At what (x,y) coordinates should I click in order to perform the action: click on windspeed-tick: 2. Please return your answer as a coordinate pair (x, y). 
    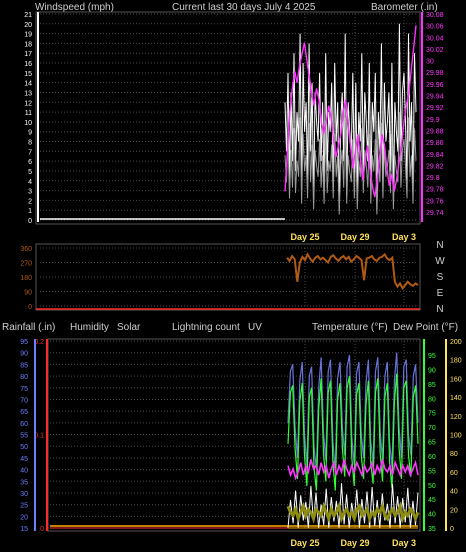
    Looking at the image, I should click on (30, 201).